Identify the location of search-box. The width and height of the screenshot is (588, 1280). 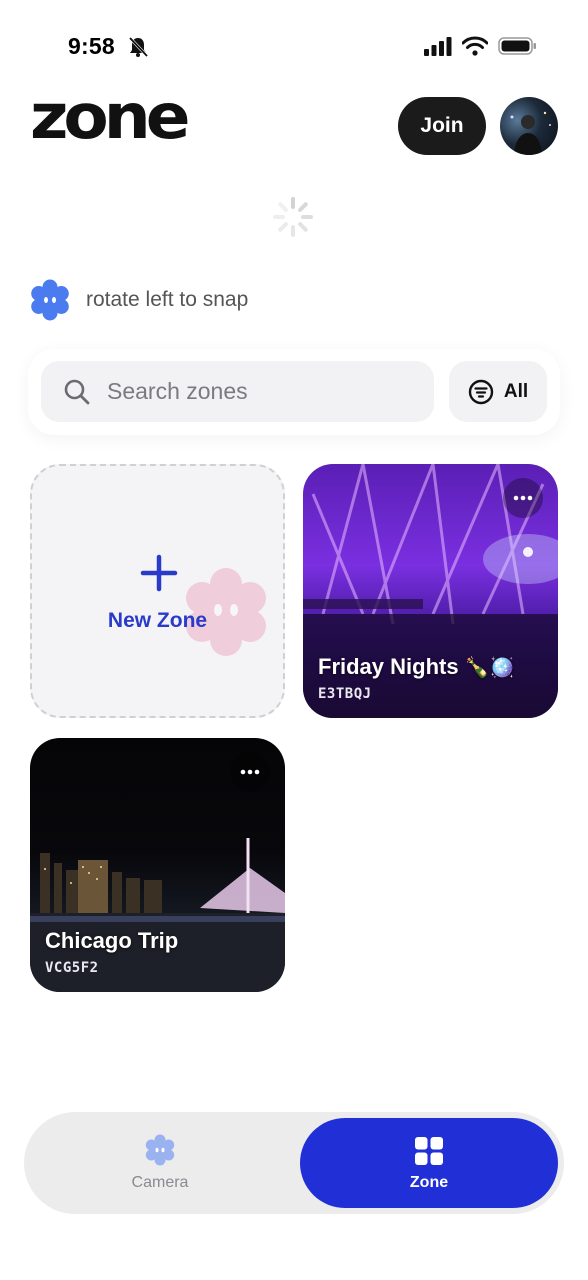
(237, 391).